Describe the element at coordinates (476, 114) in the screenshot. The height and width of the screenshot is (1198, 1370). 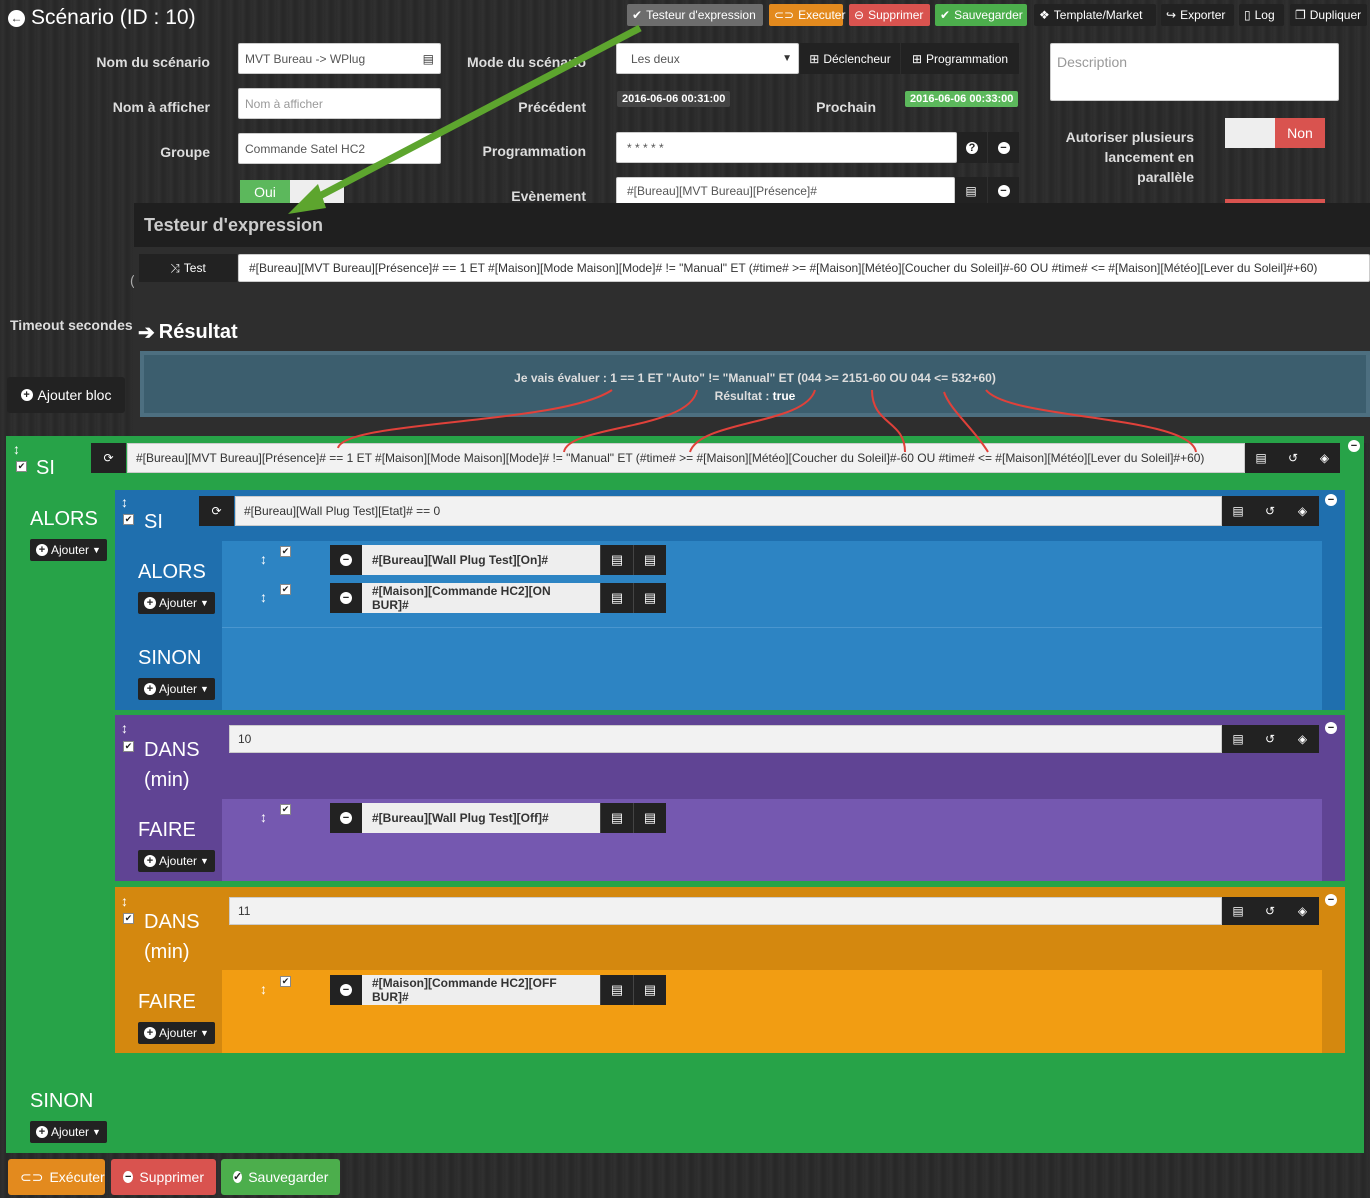
I see `annotation-green-arrow` at that location.